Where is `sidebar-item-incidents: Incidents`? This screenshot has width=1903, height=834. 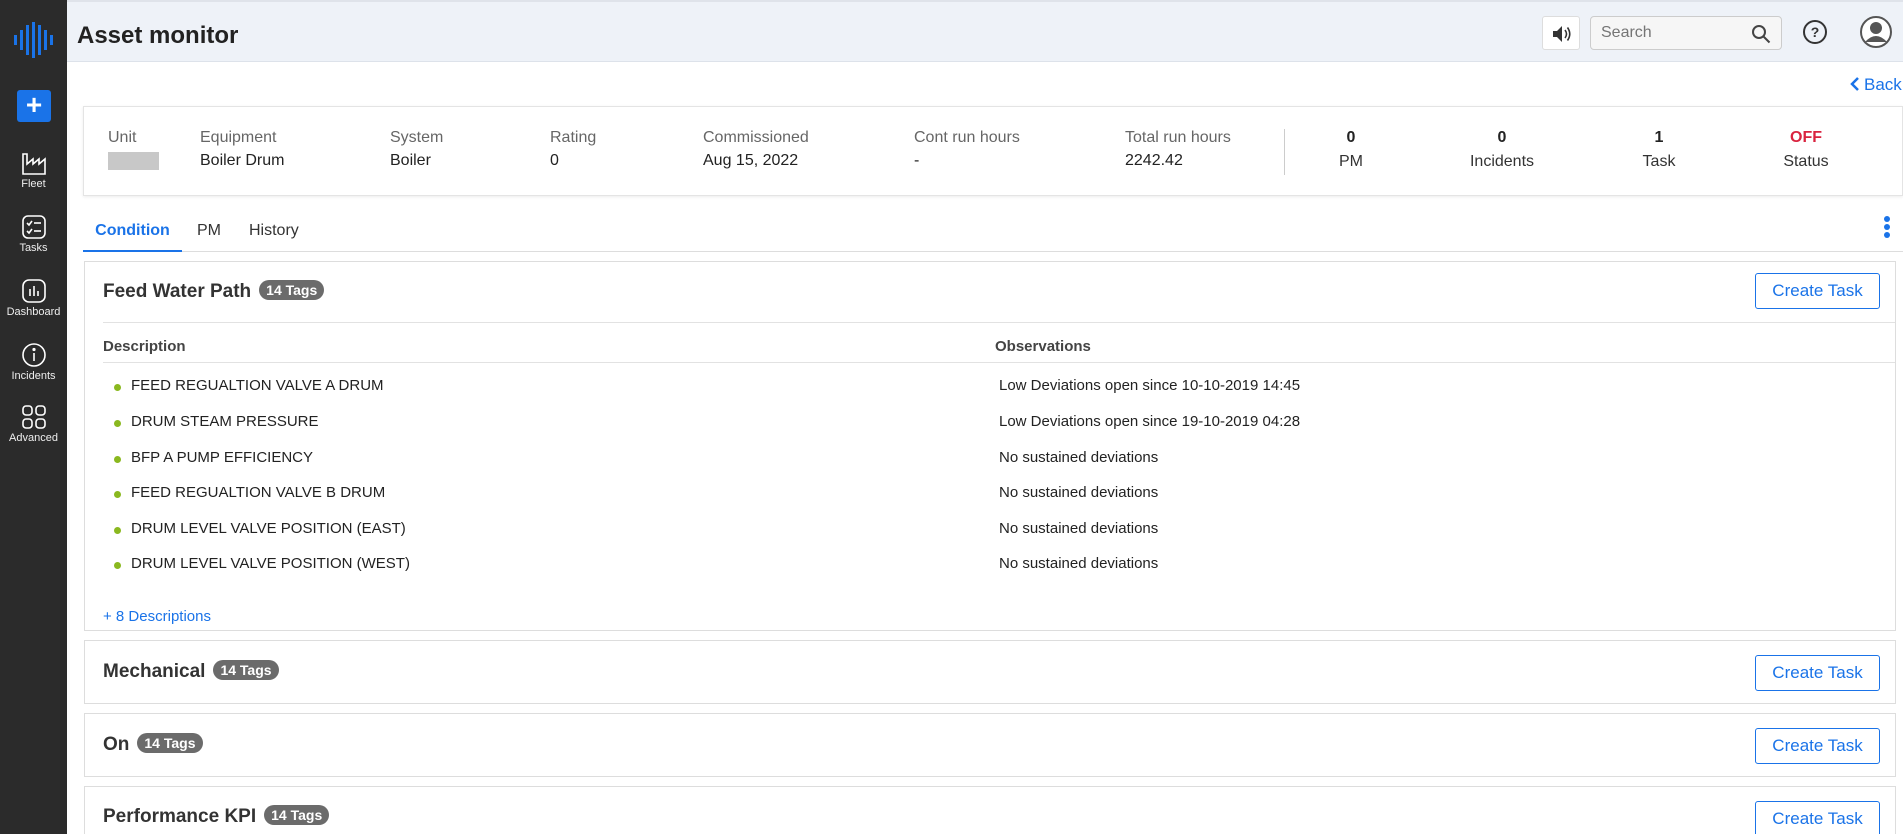 sidebar-item-incidents: Incidents is located at coordinates (33, 362).